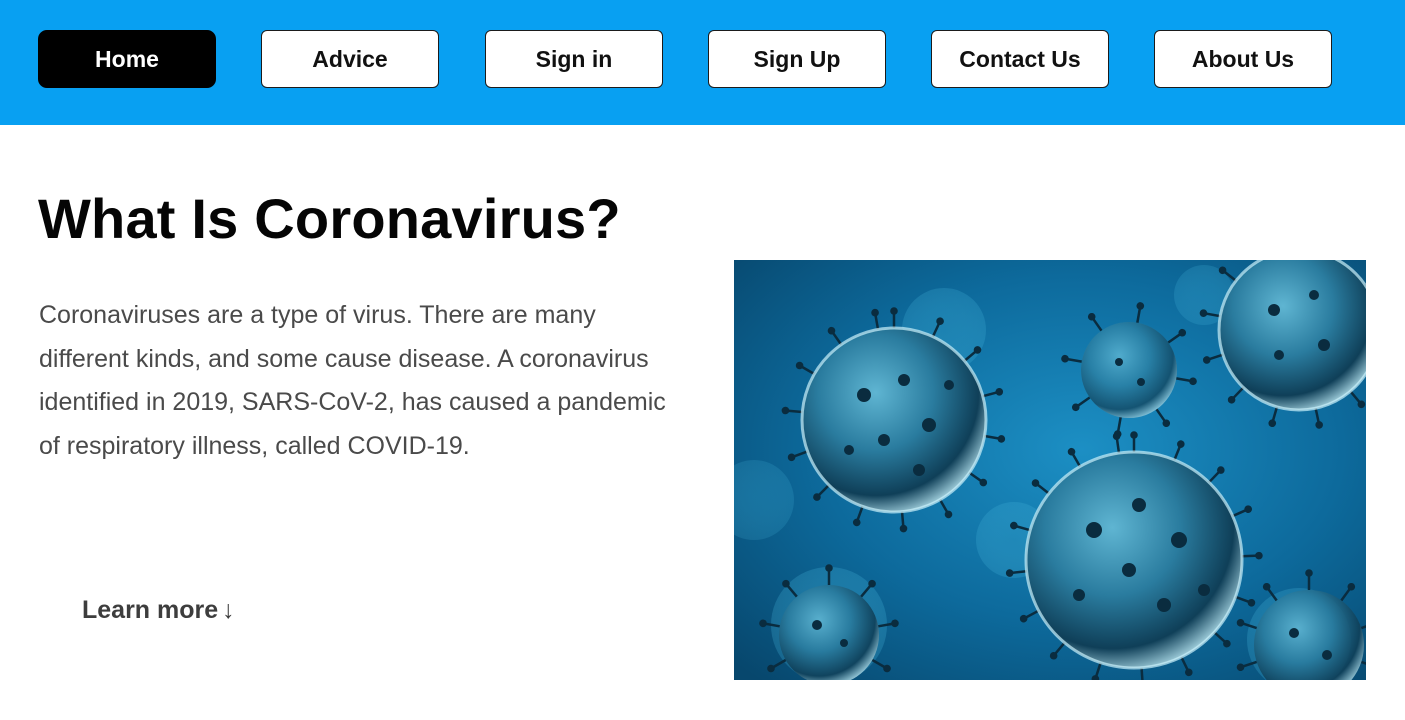 Image resolution: width=1405 pixels, height=720 pixels. What do you see at coordinates (150, 610) in the screenshot?
I see `learn-more-label: Learn more` at bounding box center [150, 610].